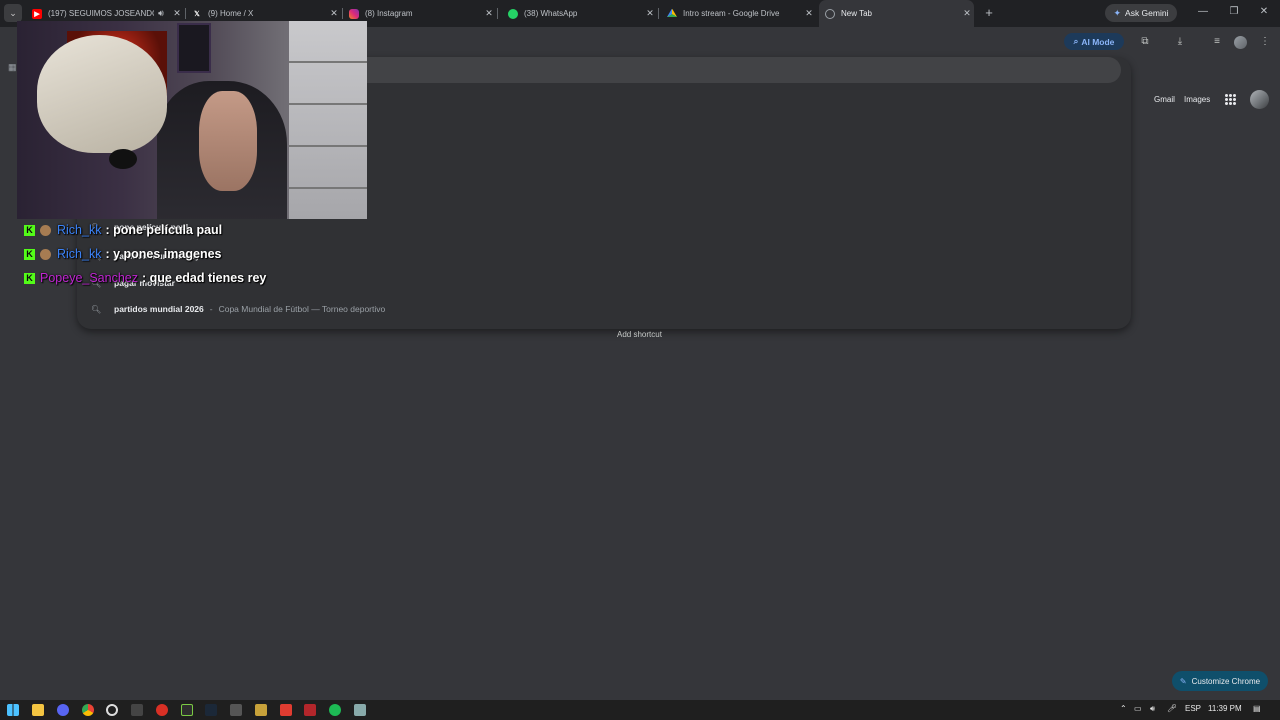 The image size is (1280, 720). Describe the element at coordinates (513, 13) in the screenshot. I see `whatsapp-icon` at that location.